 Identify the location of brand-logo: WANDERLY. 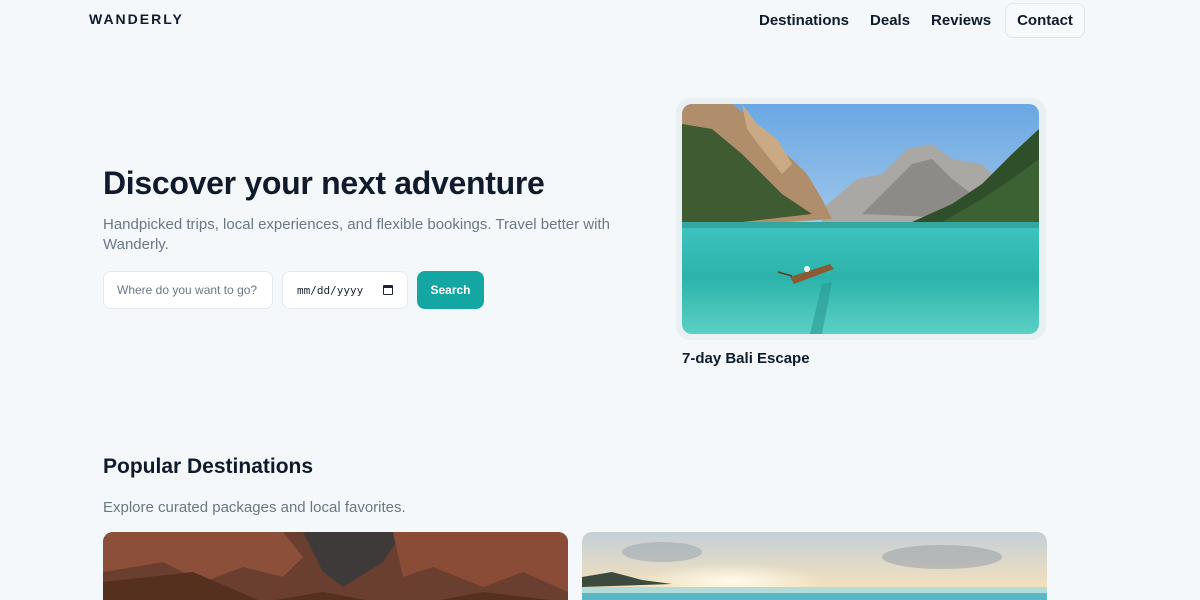
(136, 19).